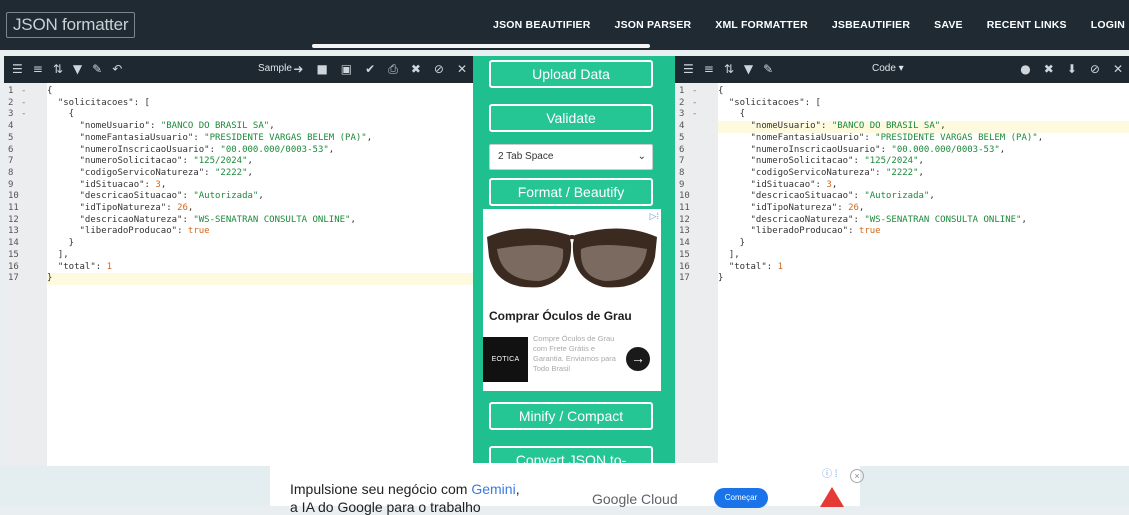 The width and height of the screenshot is (1129, 515). What do you see at coordinates (385, 507) in the screenshot?
I see `ad-subline: a IA do Google para o trabalho` at bounding box center [385, 507].